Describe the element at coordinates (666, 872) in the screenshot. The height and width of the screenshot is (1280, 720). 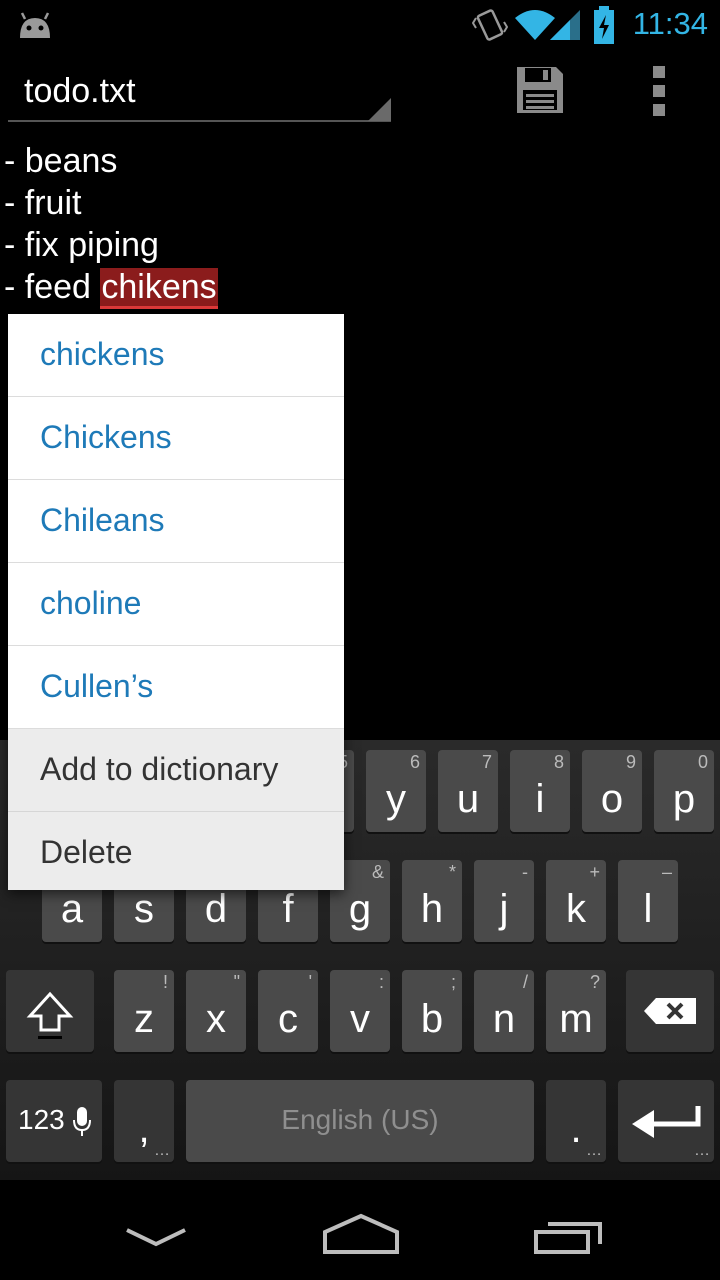
I see `key-hint: –` at that location.